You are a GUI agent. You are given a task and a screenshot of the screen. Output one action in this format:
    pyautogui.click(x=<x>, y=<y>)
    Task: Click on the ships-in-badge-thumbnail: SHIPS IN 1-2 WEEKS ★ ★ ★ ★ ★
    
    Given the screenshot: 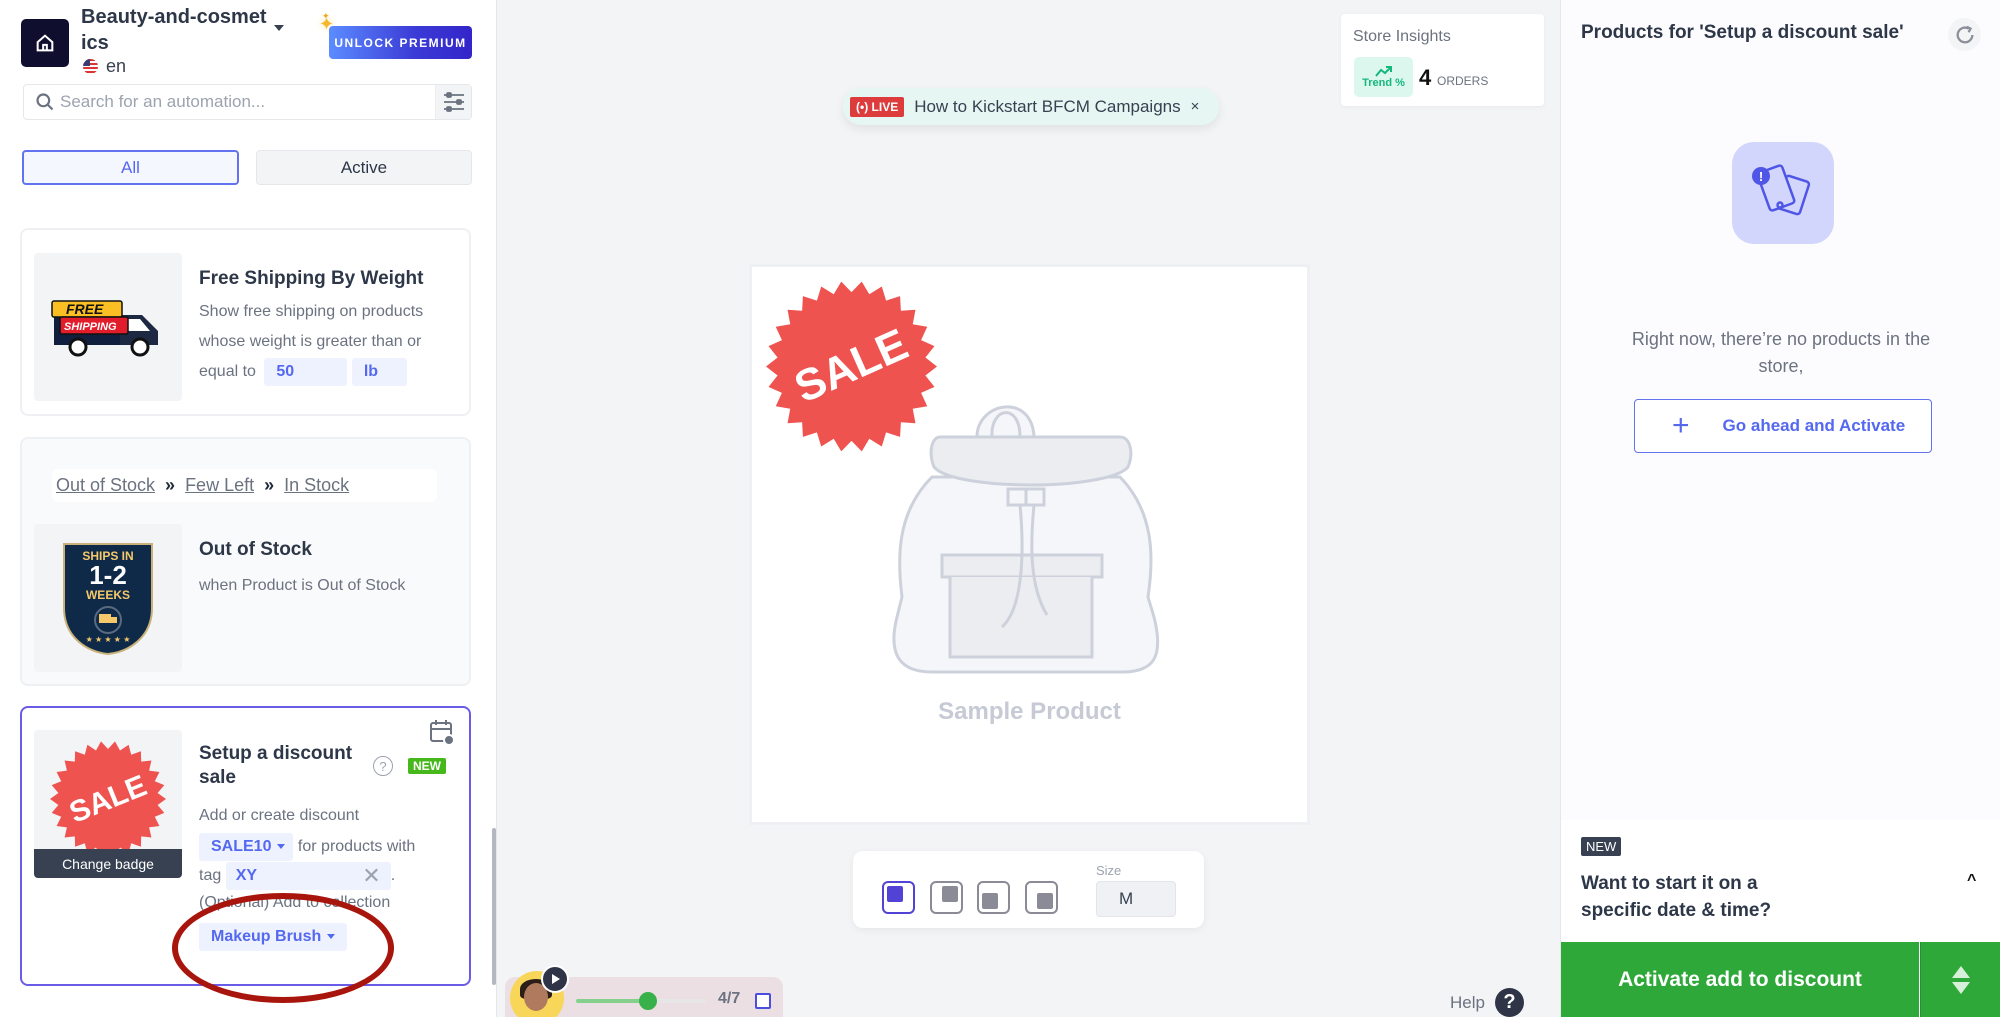 What is the action you would take?
    pyautogui.click(x=108, y=598)
    